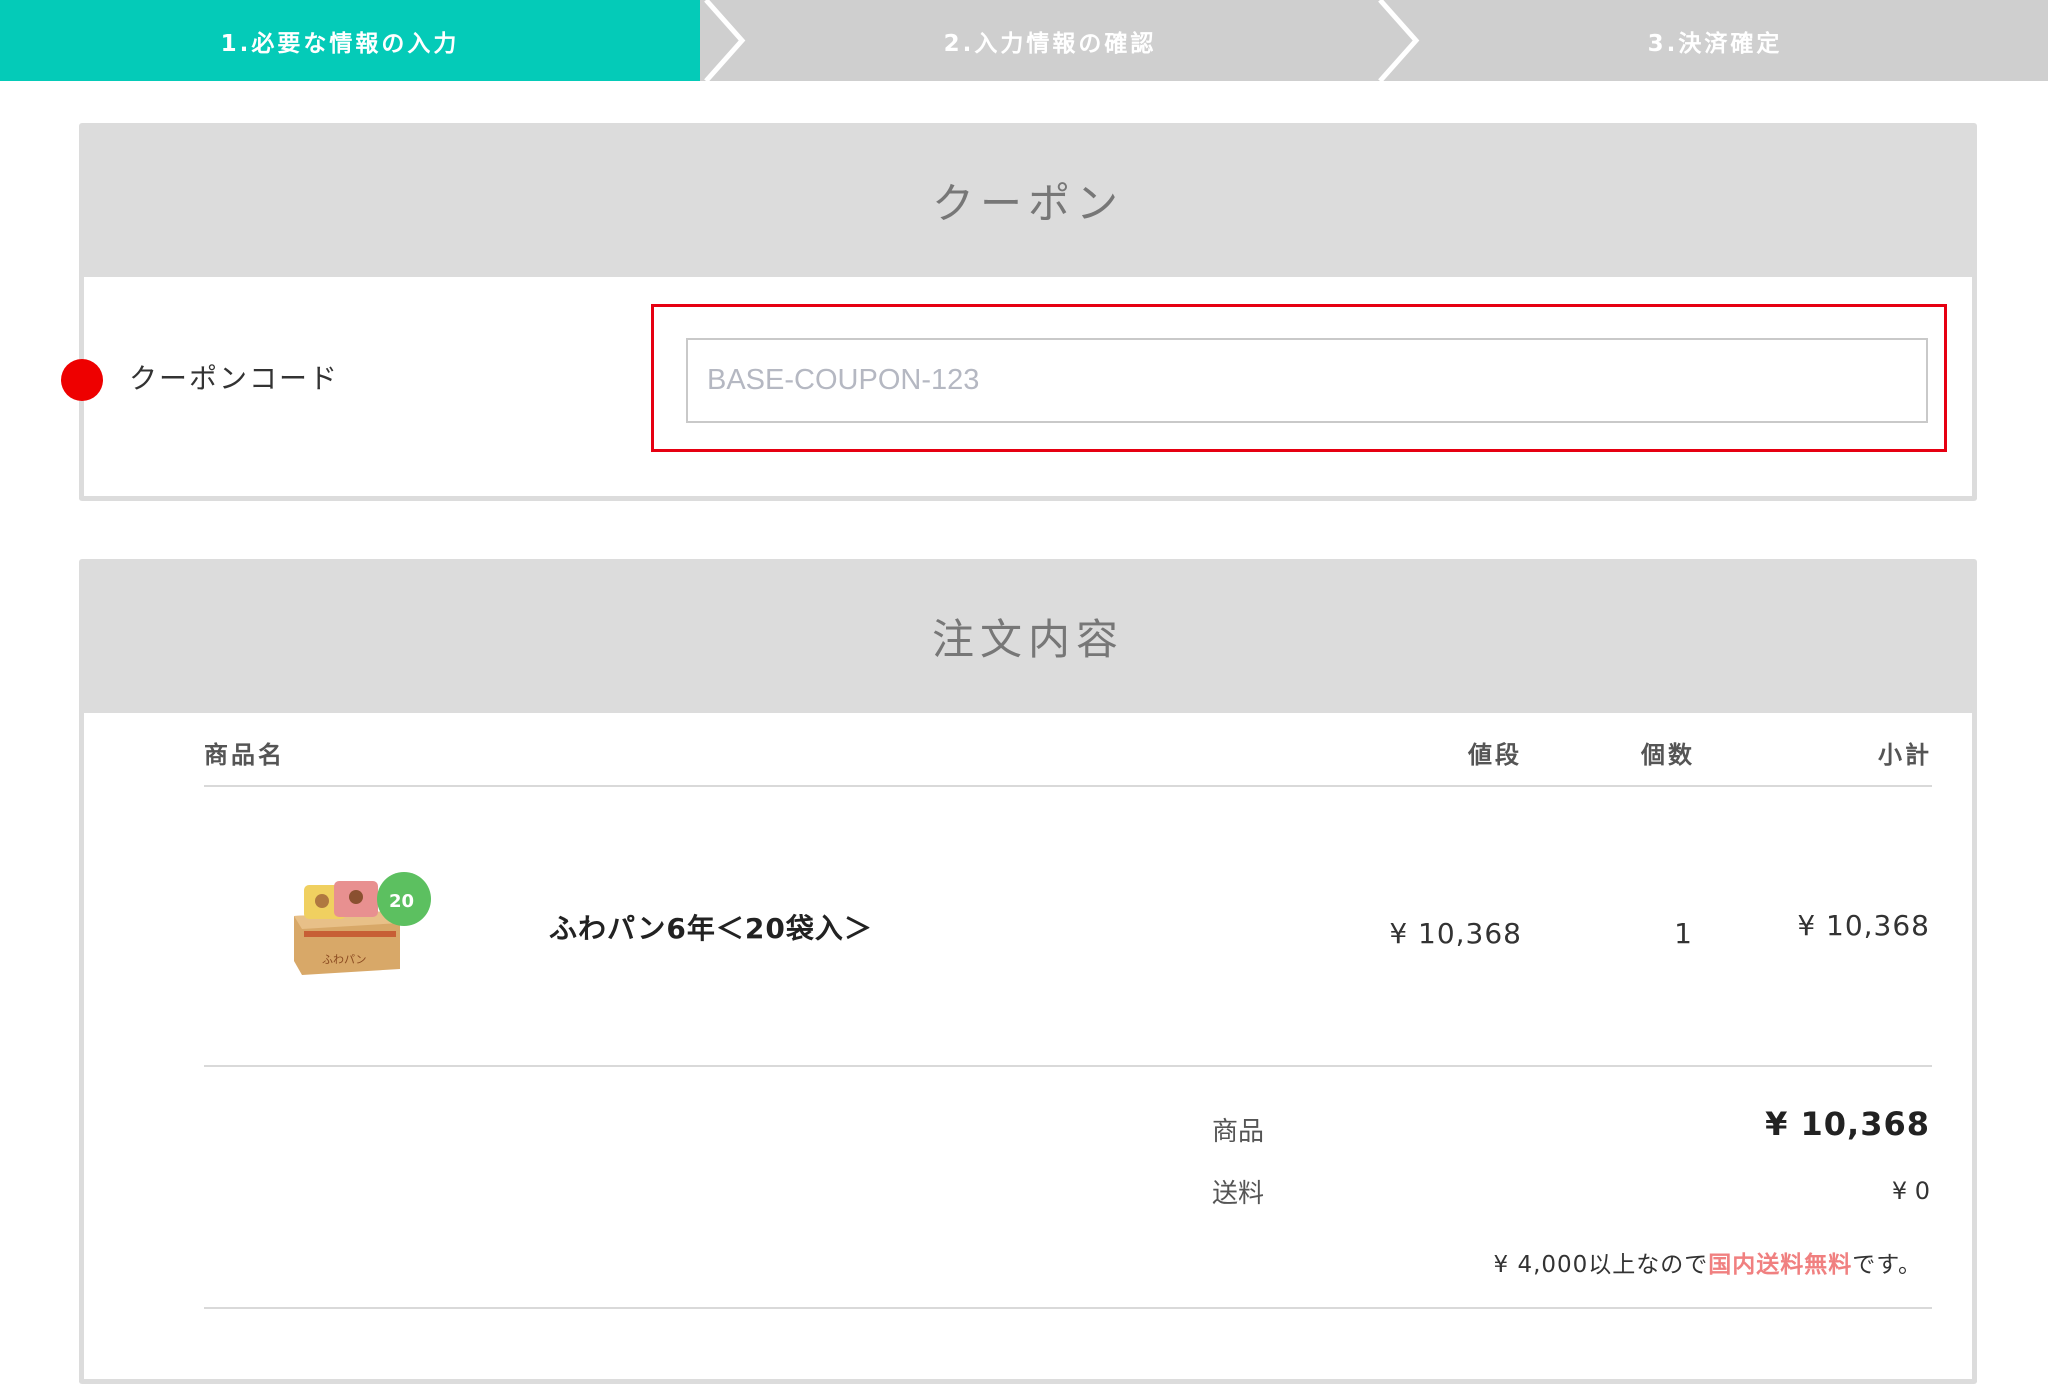 The height and width of the screenshot is (1384, 2048). What do you see at coordinates (244, 755) in the screenshot?
I see `column-header-name: 商品名` at bounding box center [244, 755].